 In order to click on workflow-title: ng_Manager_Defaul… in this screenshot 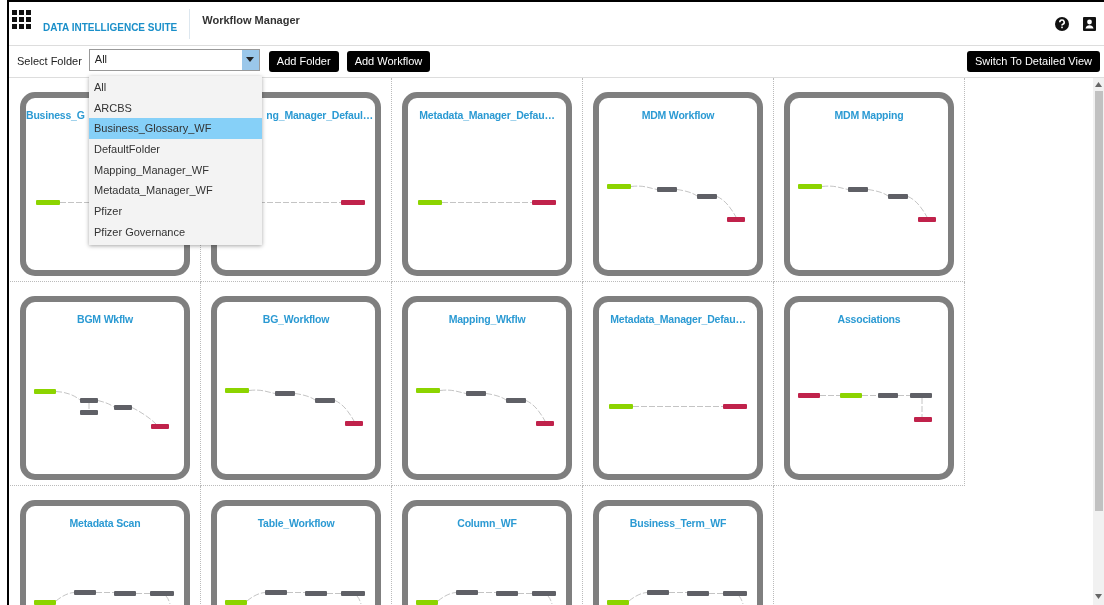, I will do `click(319, 115)`.